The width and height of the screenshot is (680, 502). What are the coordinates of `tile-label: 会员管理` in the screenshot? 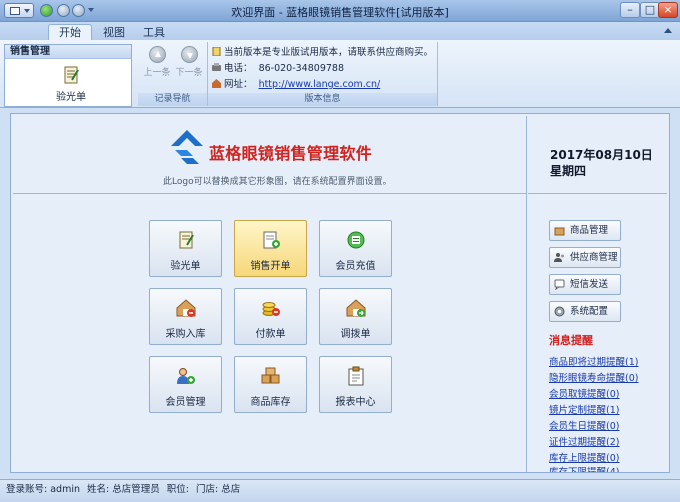 It's located at (185, 402).